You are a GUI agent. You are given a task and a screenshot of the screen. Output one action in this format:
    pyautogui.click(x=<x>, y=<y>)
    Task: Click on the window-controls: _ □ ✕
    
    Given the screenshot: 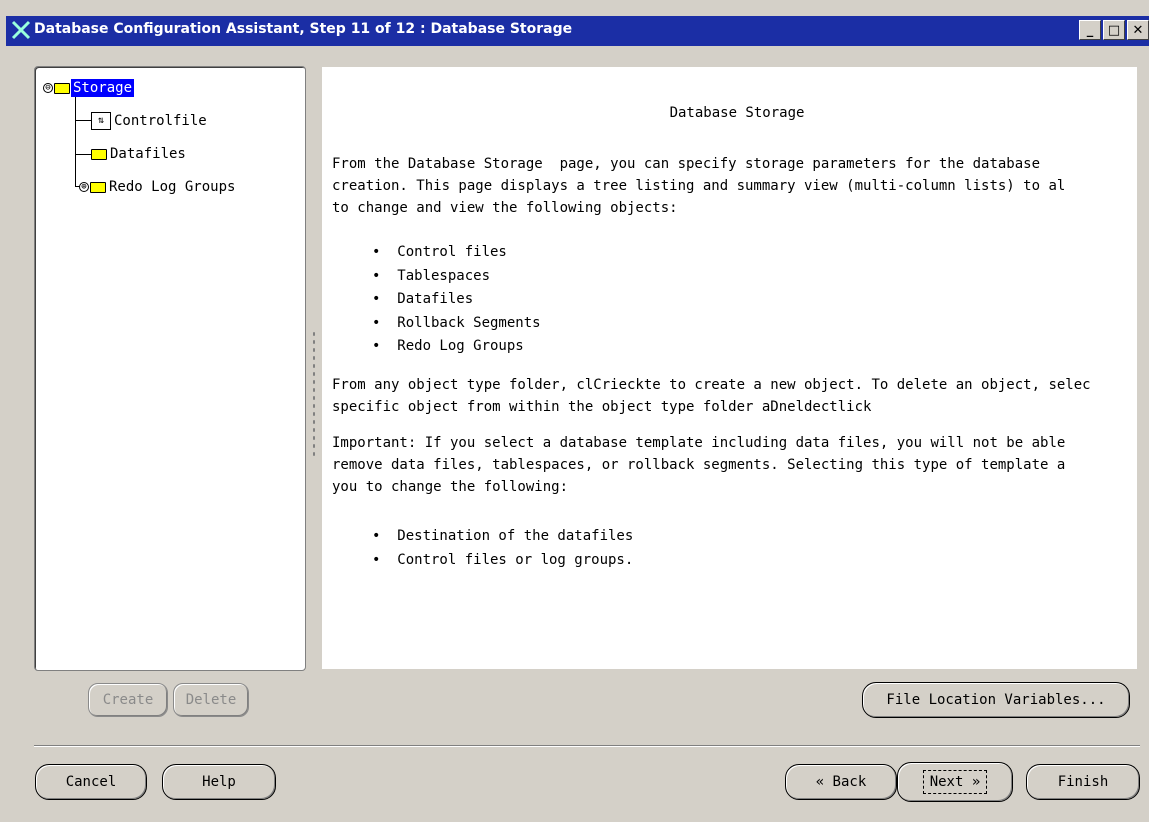 What is the action you would take?
    pyautogui.click(x=1113, y=31)
    